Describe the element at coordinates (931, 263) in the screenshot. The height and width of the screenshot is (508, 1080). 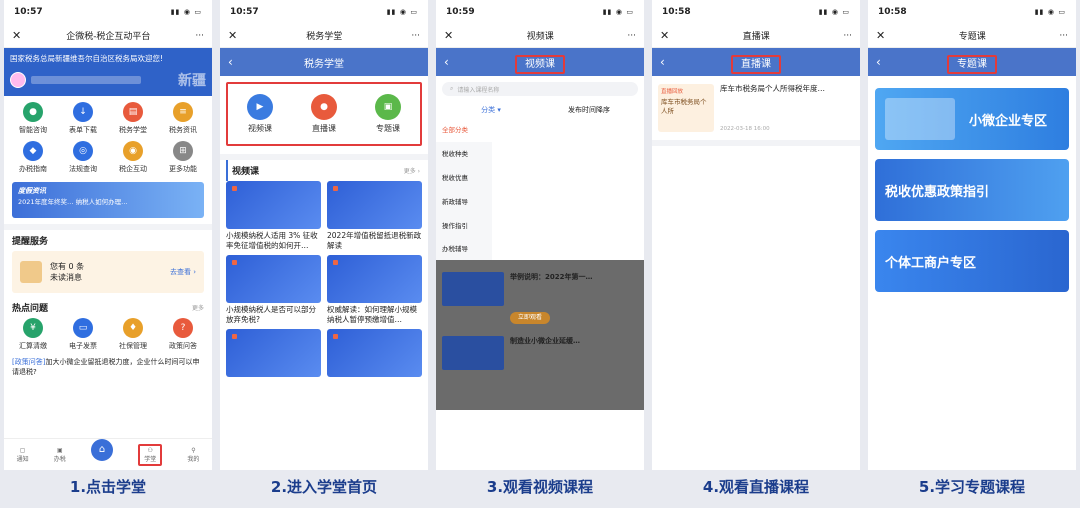
I see `banner-label: 个体工商户专区` at that location.